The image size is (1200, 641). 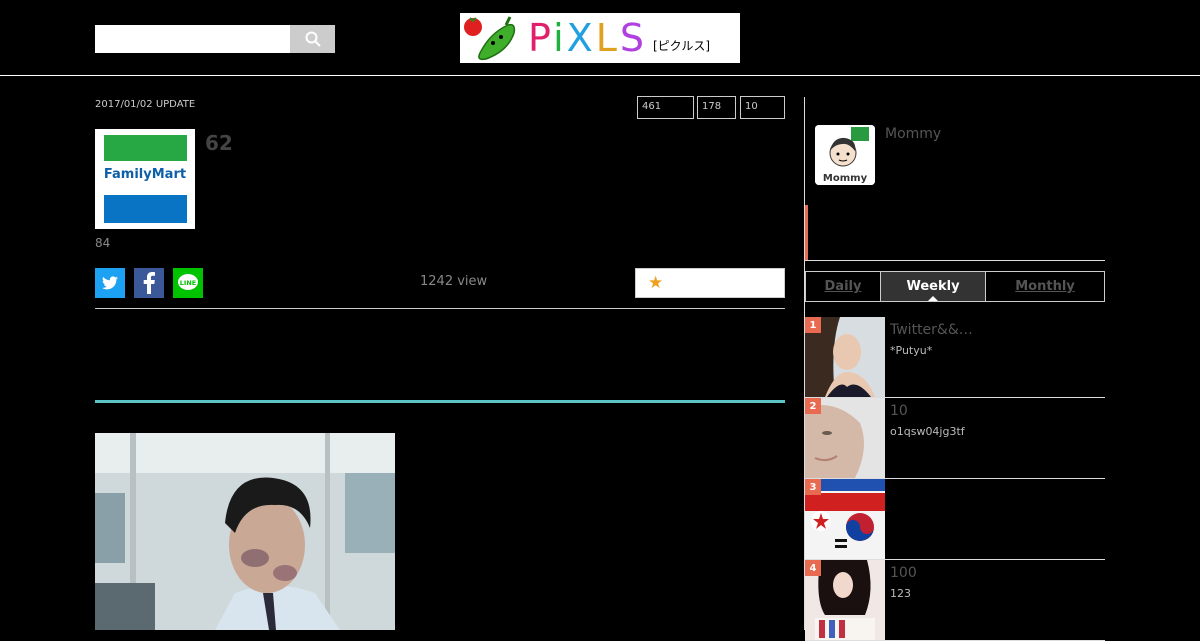 I want to click on teal-divider, so click(x=440, y=401).